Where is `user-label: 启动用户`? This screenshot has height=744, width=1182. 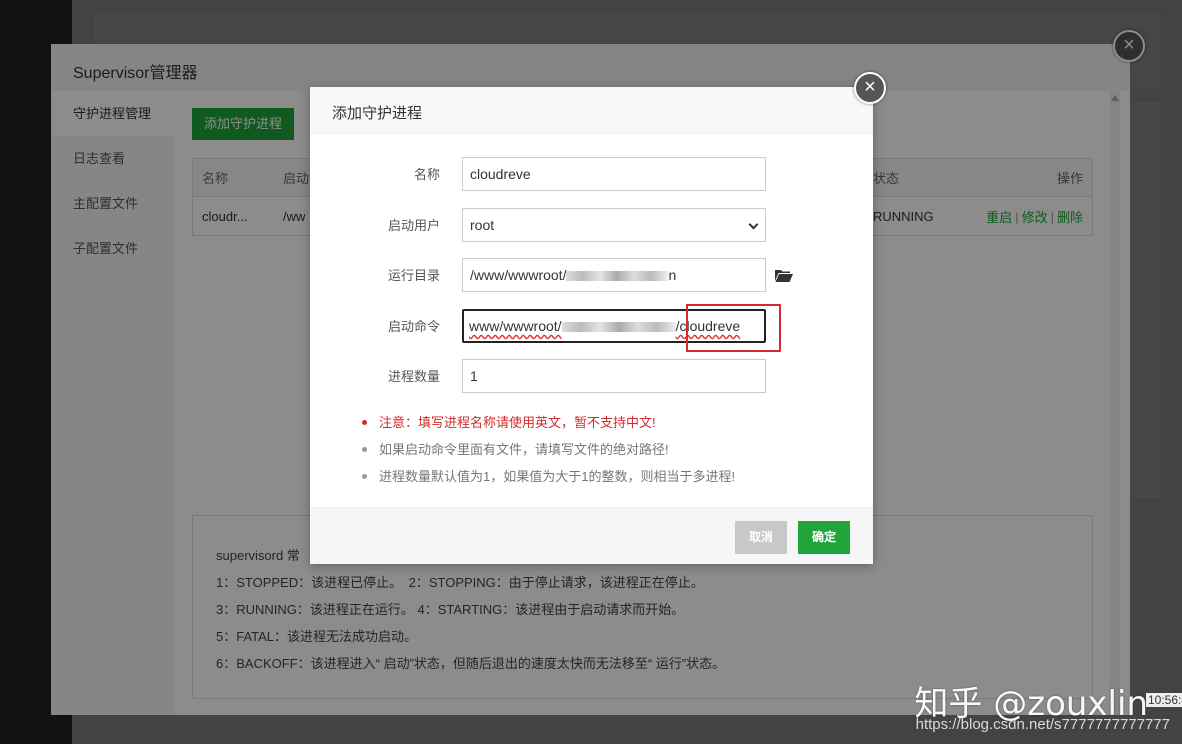
user-label: 启动用户 is located at coordinates (413, 225).